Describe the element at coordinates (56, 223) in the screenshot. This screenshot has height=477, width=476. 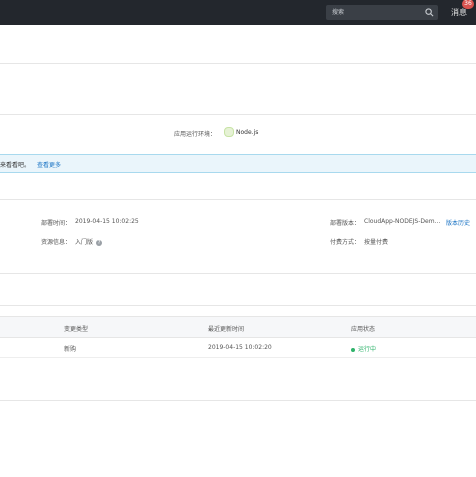
I see `deploy-time-label: 部署时间：` at that location.